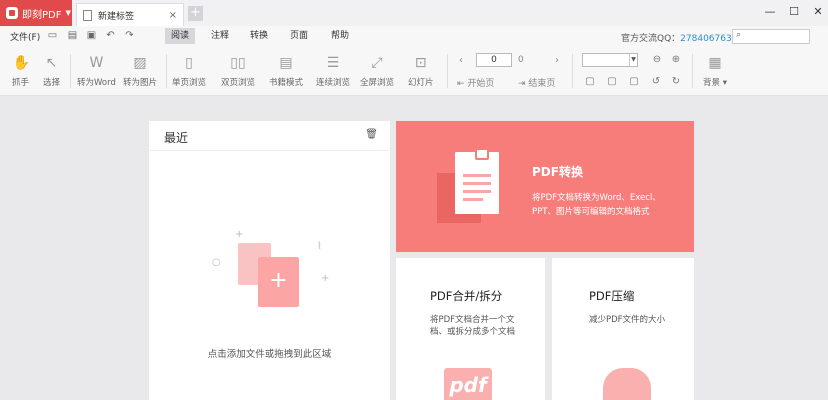 This screenshot has height=400, width=828. I want to click on qq-contact: 官方交流QQ：2784067633, so click(679, 37).